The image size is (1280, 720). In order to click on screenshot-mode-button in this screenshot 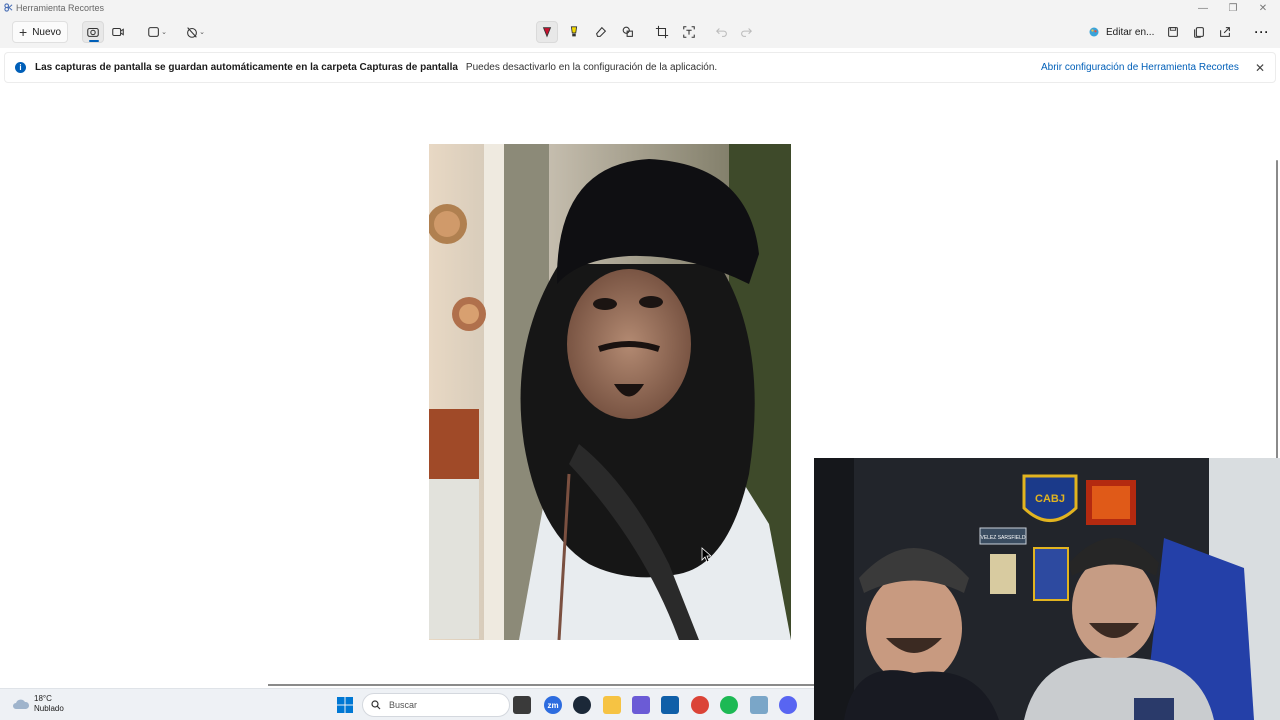, I will do `click(93, 32)`.